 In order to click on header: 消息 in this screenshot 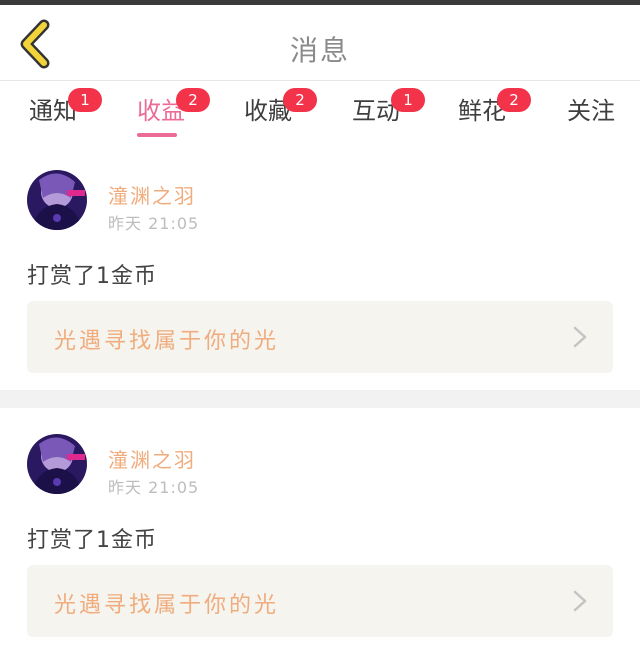, I will do `click(320, 43)`.